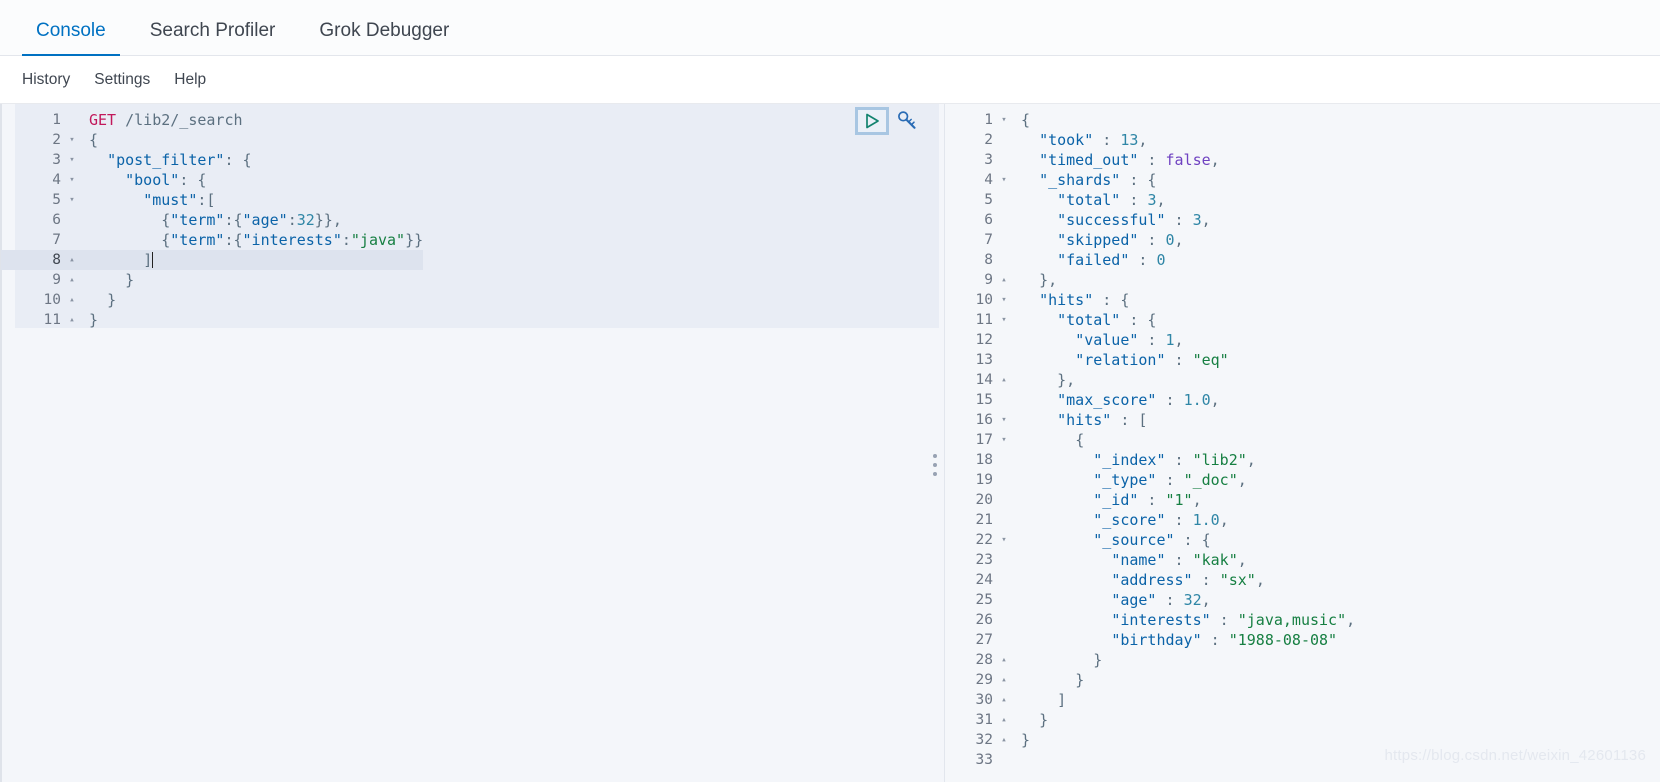 This screenshot has height=782, width=1660. I want to click on code-line: 2 ▾ {, so click(212, 140).